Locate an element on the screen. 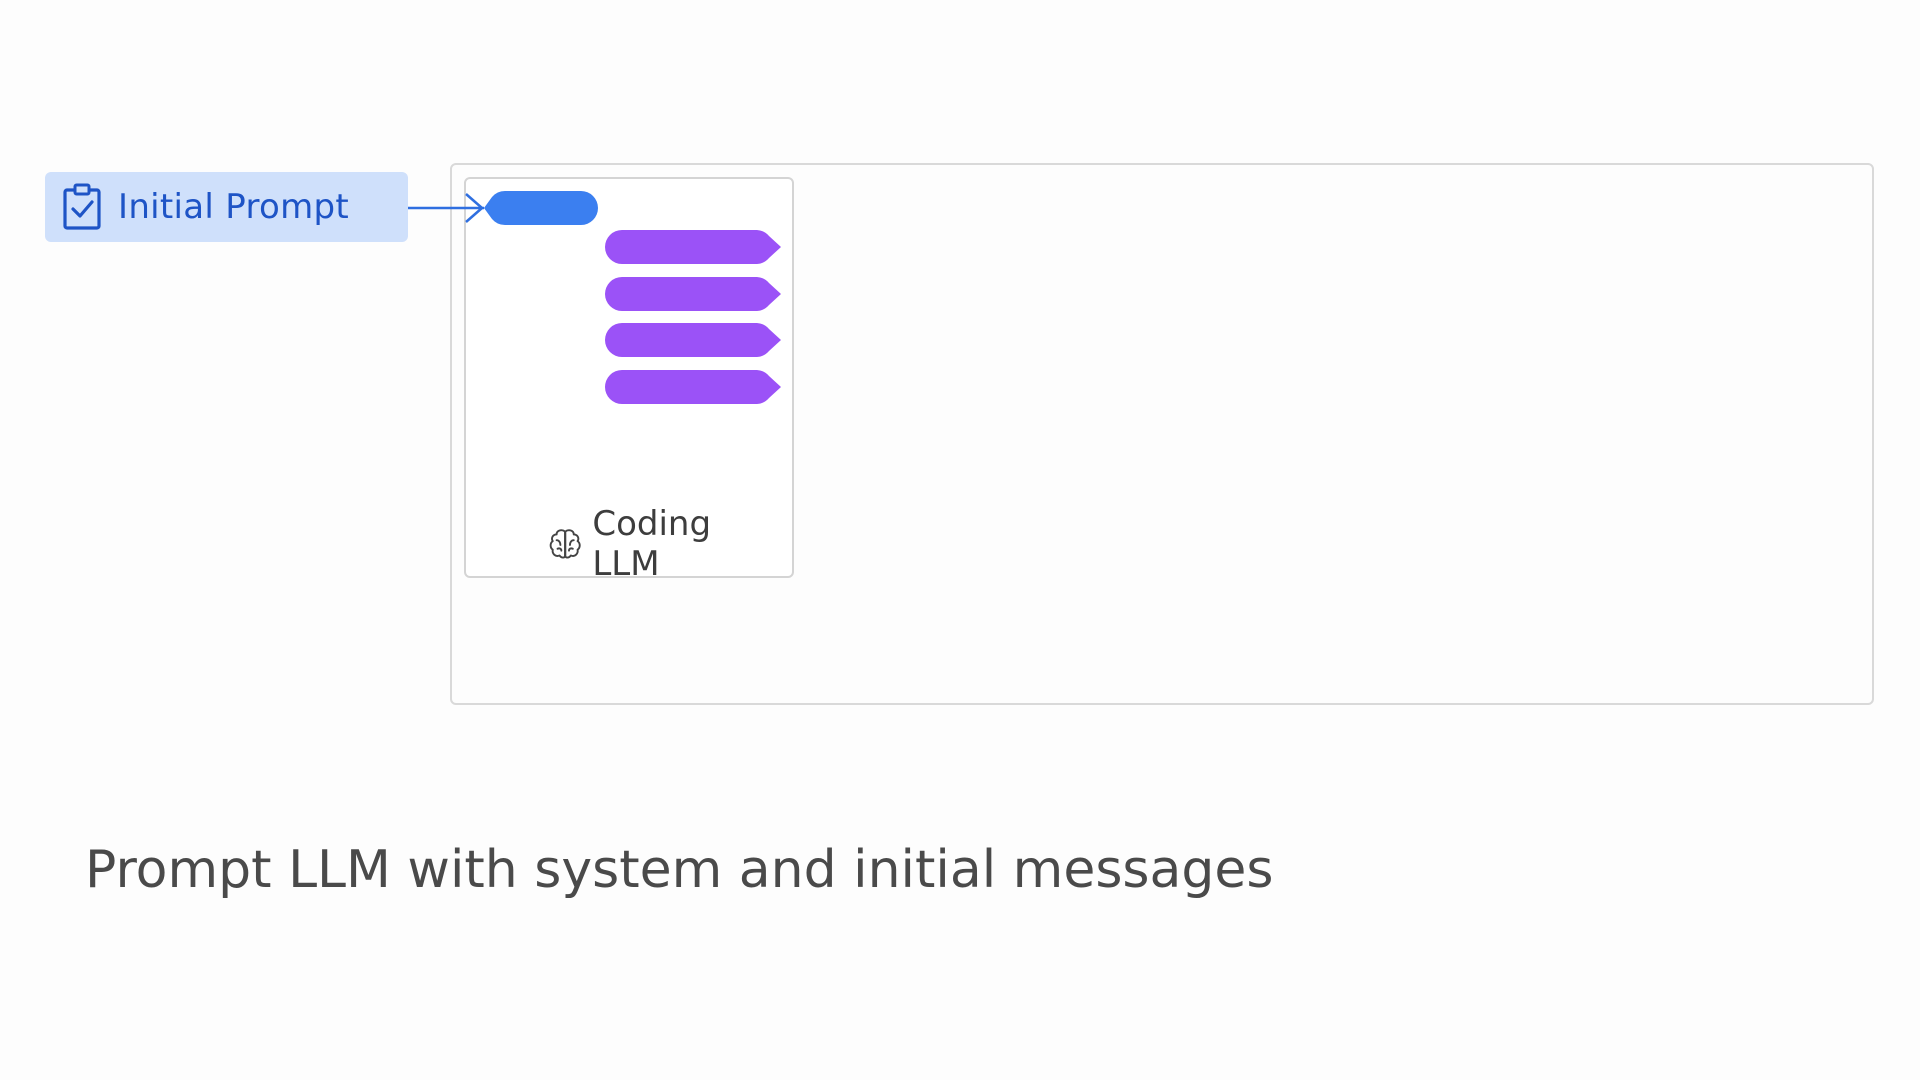  coding-llm-caption: Coding LLM is located at coordinates (664, 544).